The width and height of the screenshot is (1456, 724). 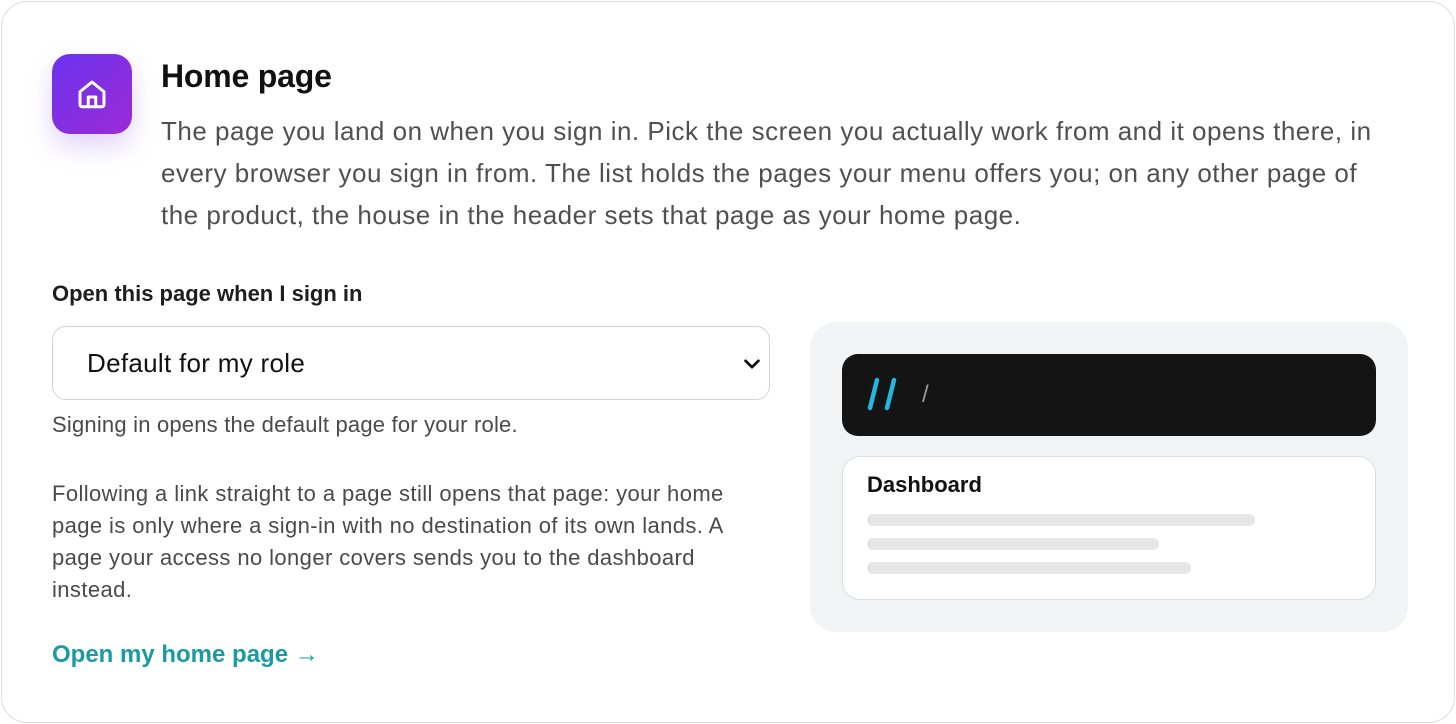 I want to click on preview-dashboard-card: Dashboard, so click(x=1109, y=528).